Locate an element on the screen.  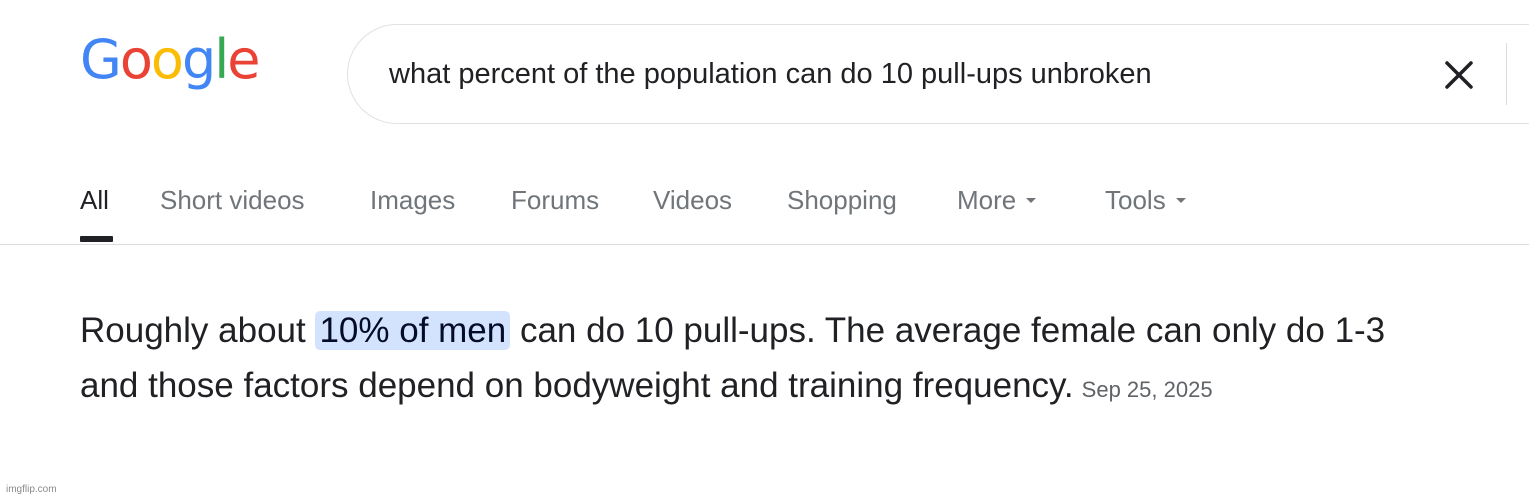
tab-label: Shopping is located at coordinates (842, 200).